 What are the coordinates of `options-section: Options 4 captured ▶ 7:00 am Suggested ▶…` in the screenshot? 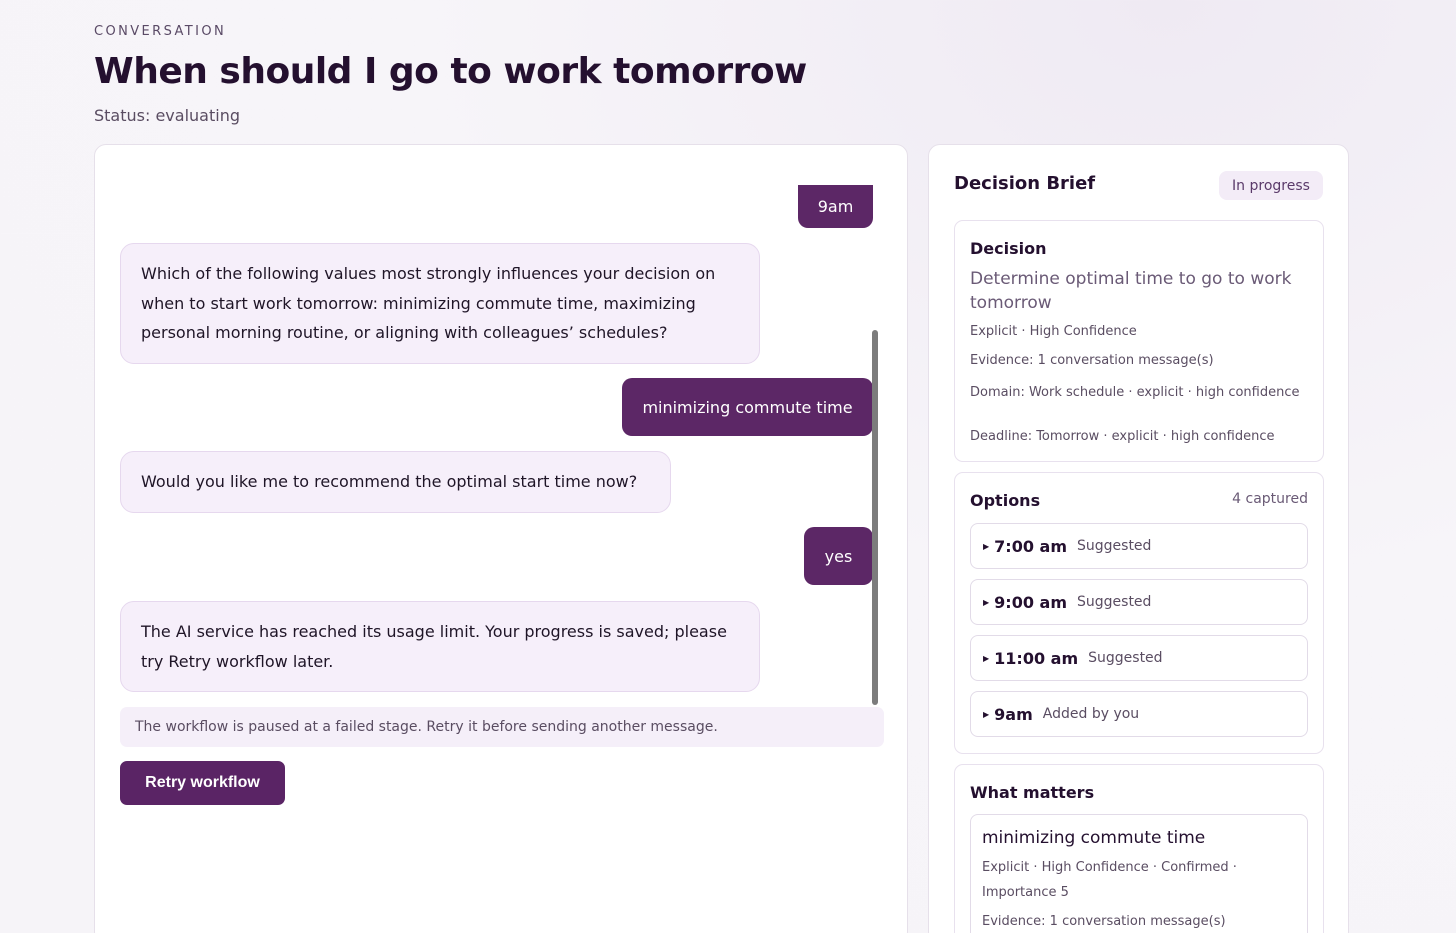 It's located at (1139, 613).